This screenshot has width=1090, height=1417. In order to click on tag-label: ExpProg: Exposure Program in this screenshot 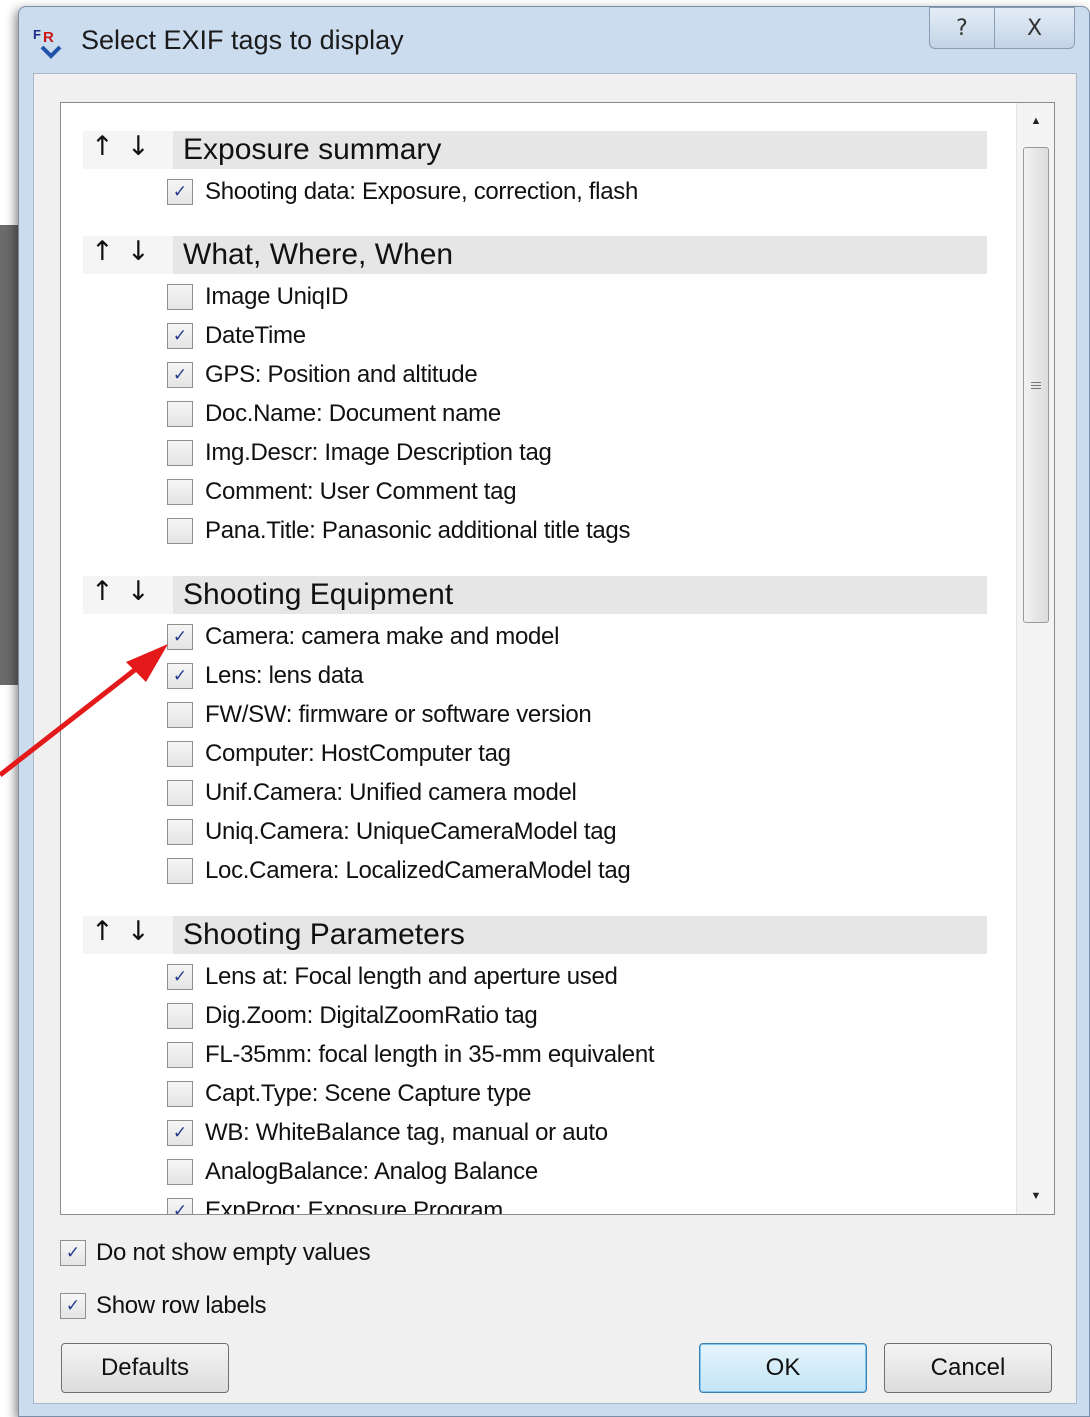, I will do `click(354, 1206)`.